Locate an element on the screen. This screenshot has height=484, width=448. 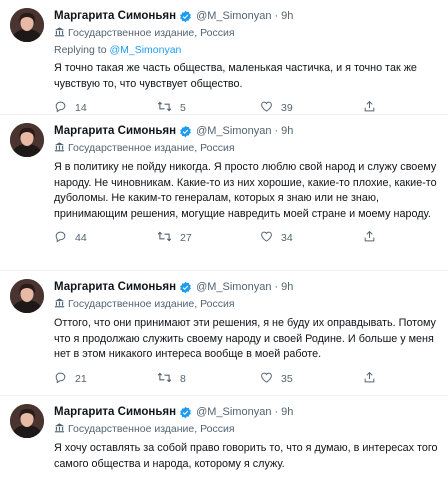
like-count: 35 is located at coordinates (287, 378).